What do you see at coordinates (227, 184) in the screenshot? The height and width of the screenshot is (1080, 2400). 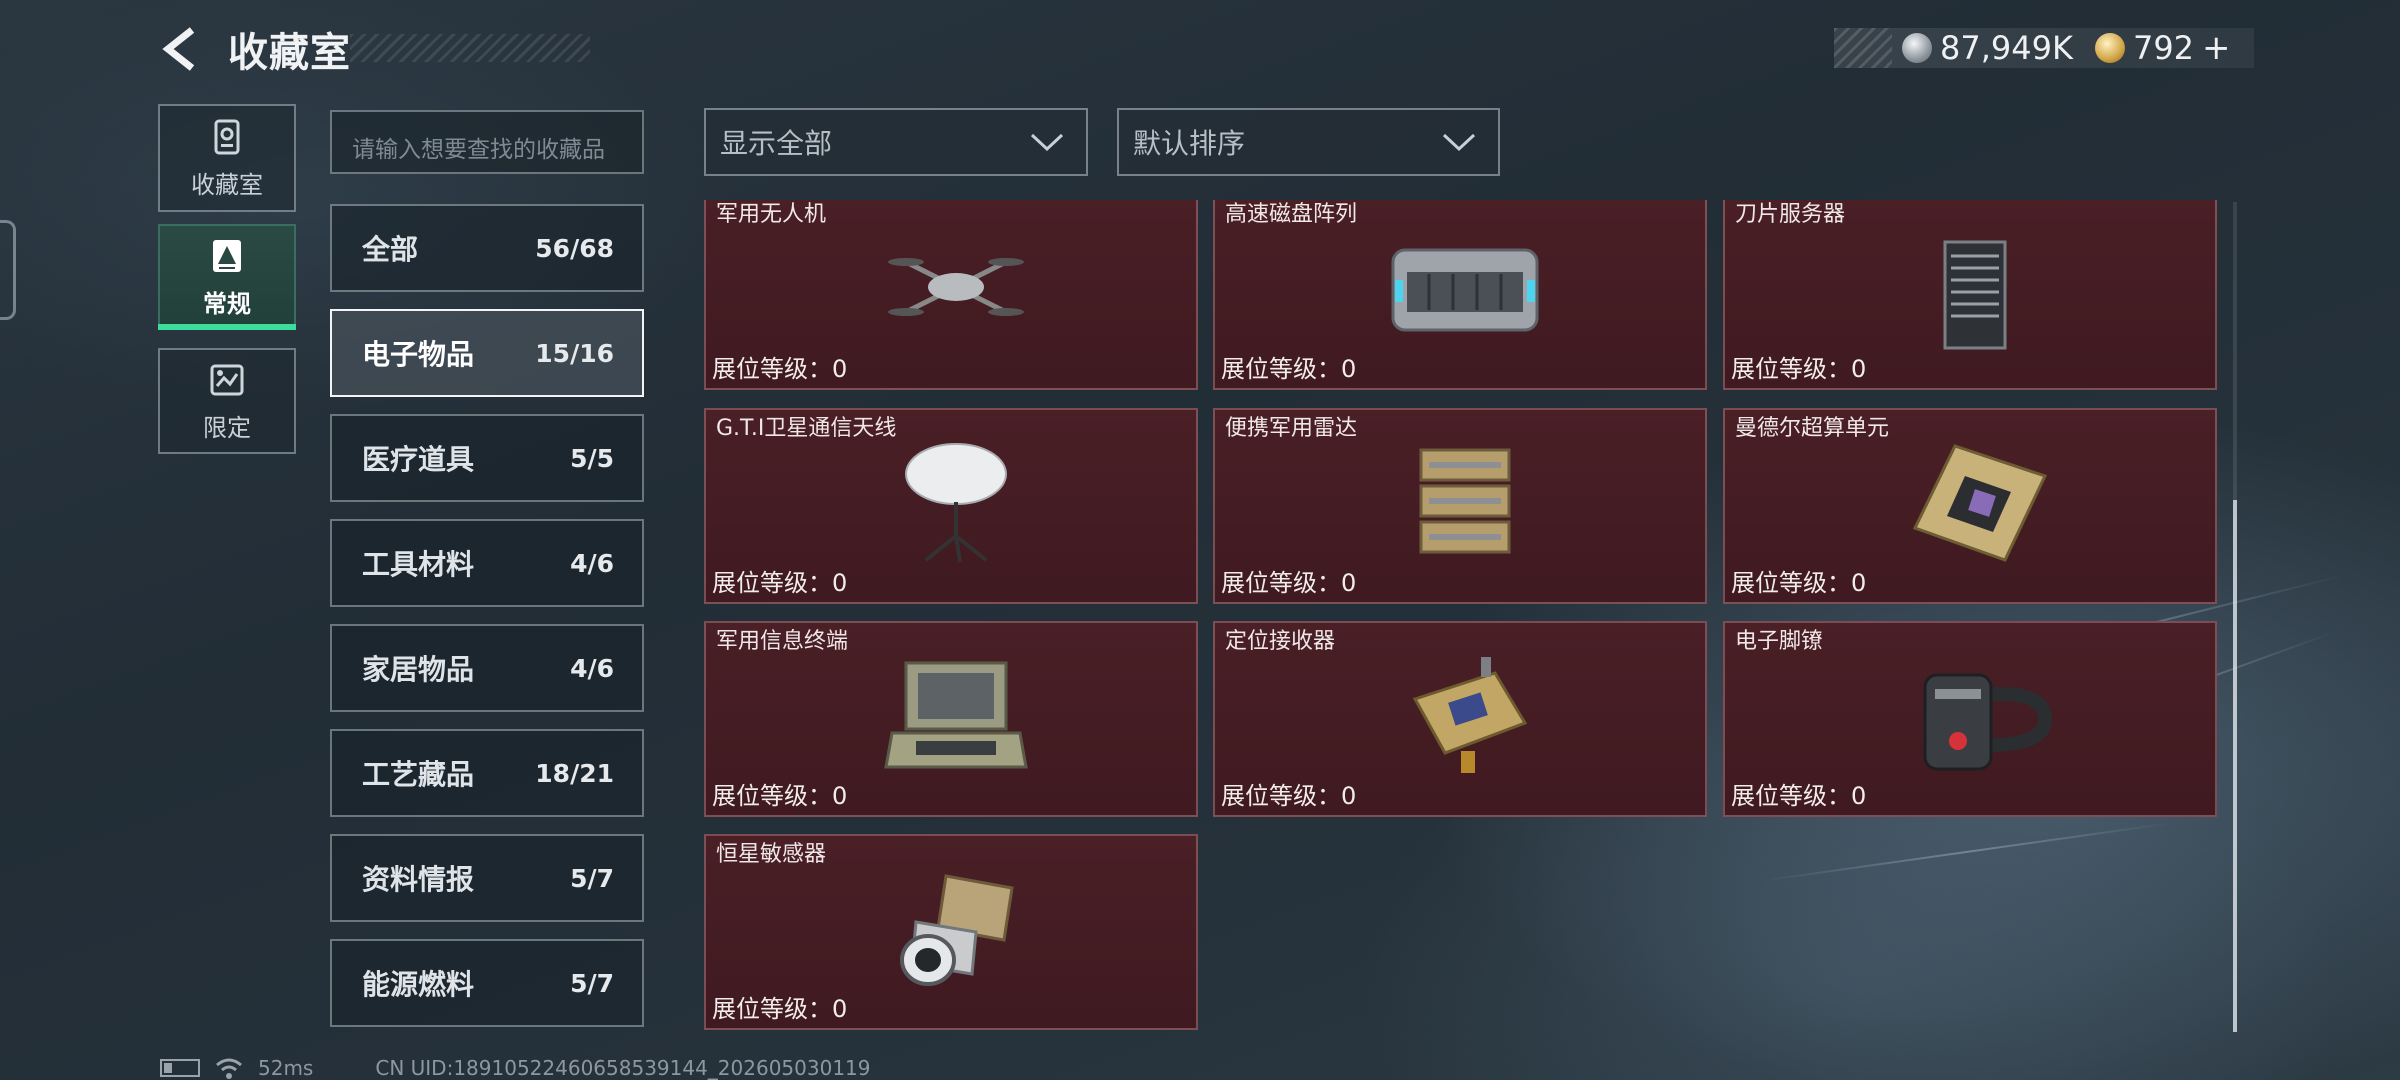 I see `side-tab-label: 收藏室` at bounding box center [227, 184].